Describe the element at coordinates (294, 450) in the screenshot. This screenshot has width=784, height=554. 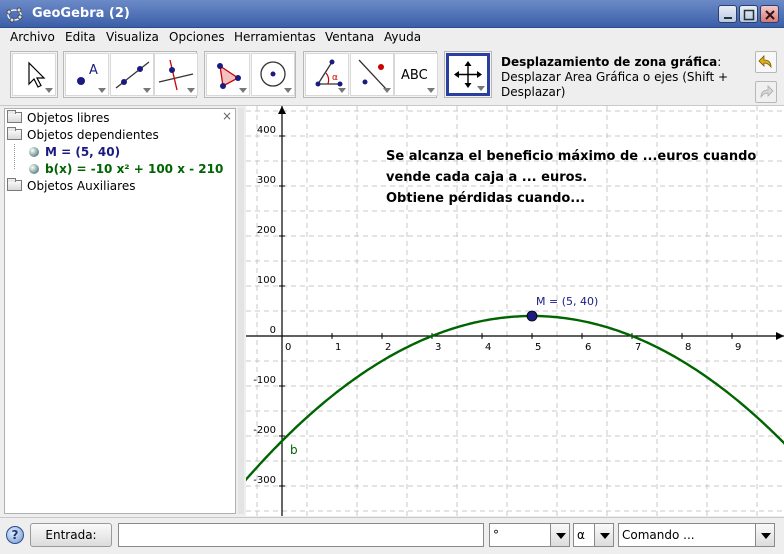
I see `curve-label: b` at that location.